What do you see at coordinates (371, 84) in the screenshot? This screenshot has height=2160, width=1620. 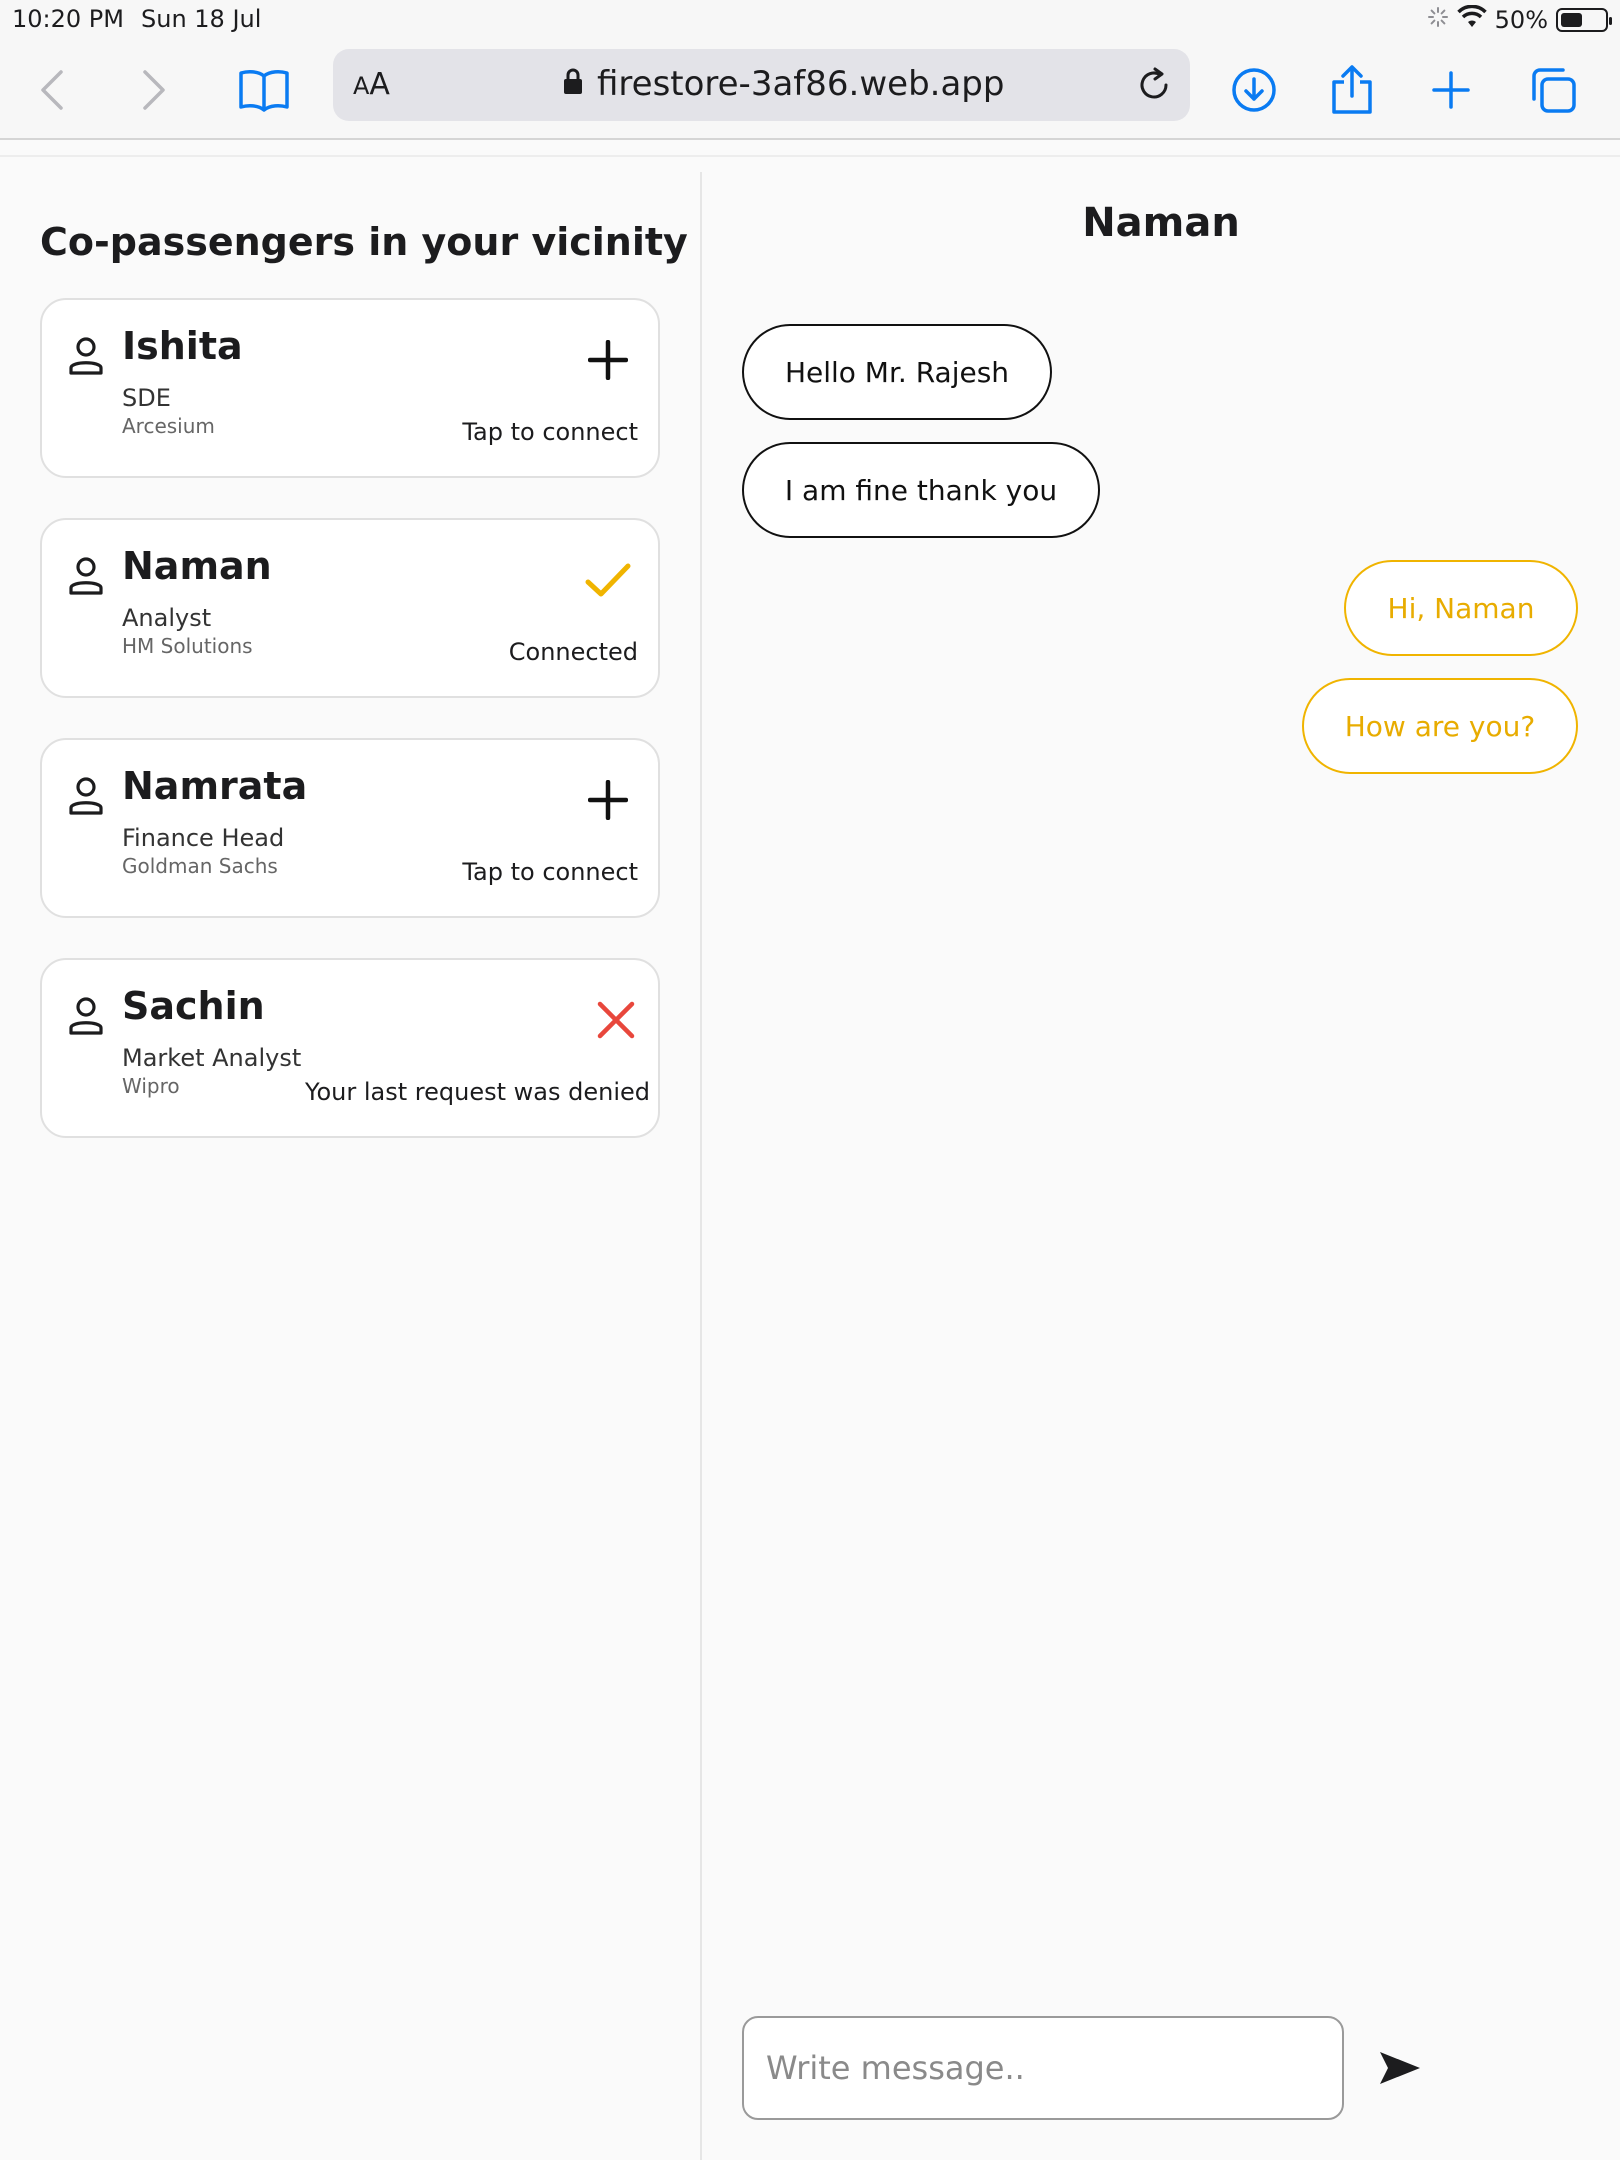 I see `text-size-button: AA` at bounding box center [371, 84].